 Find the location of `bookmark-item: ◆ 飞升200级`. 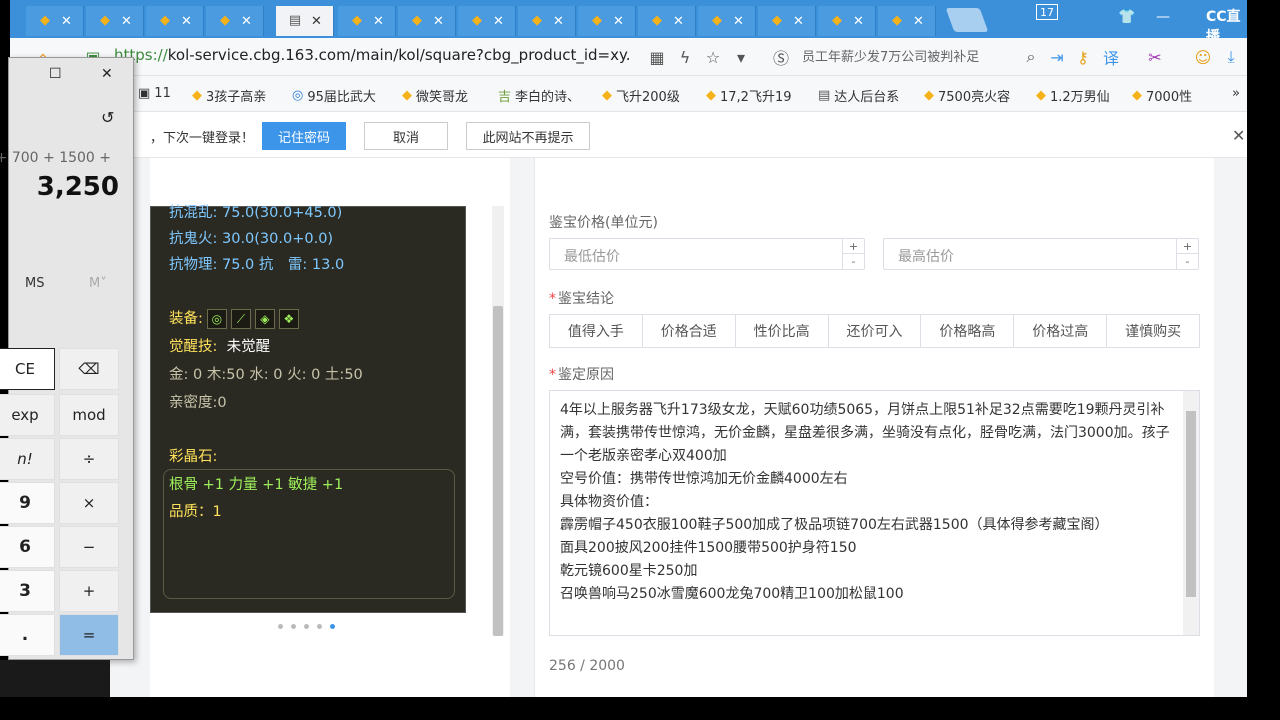

bookmark-item: ◆ 飞升200级 is located at coordinates (641, 95).